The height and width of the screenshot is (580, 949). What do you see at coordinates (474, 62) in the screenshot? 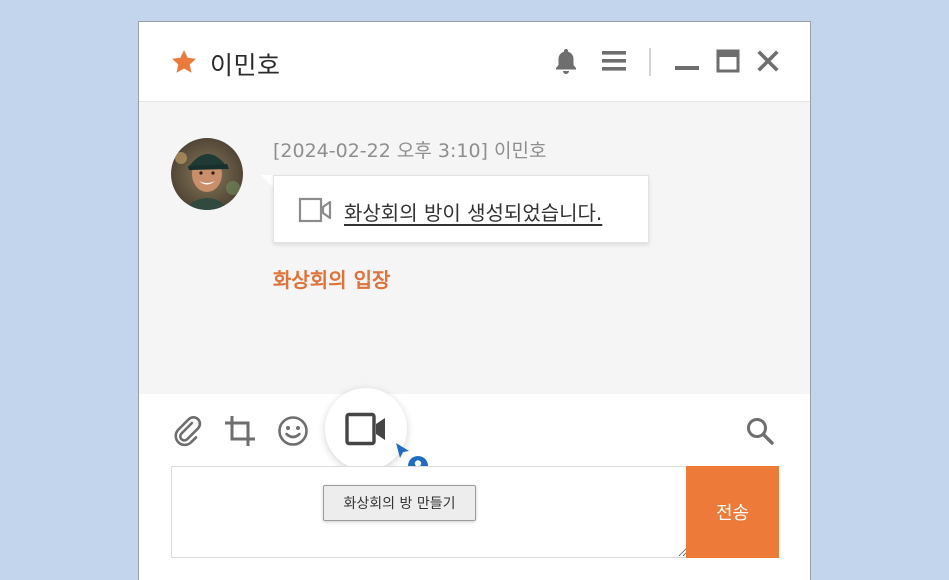
I see `title-bar: 이민호` at bounding box center [474, 62].